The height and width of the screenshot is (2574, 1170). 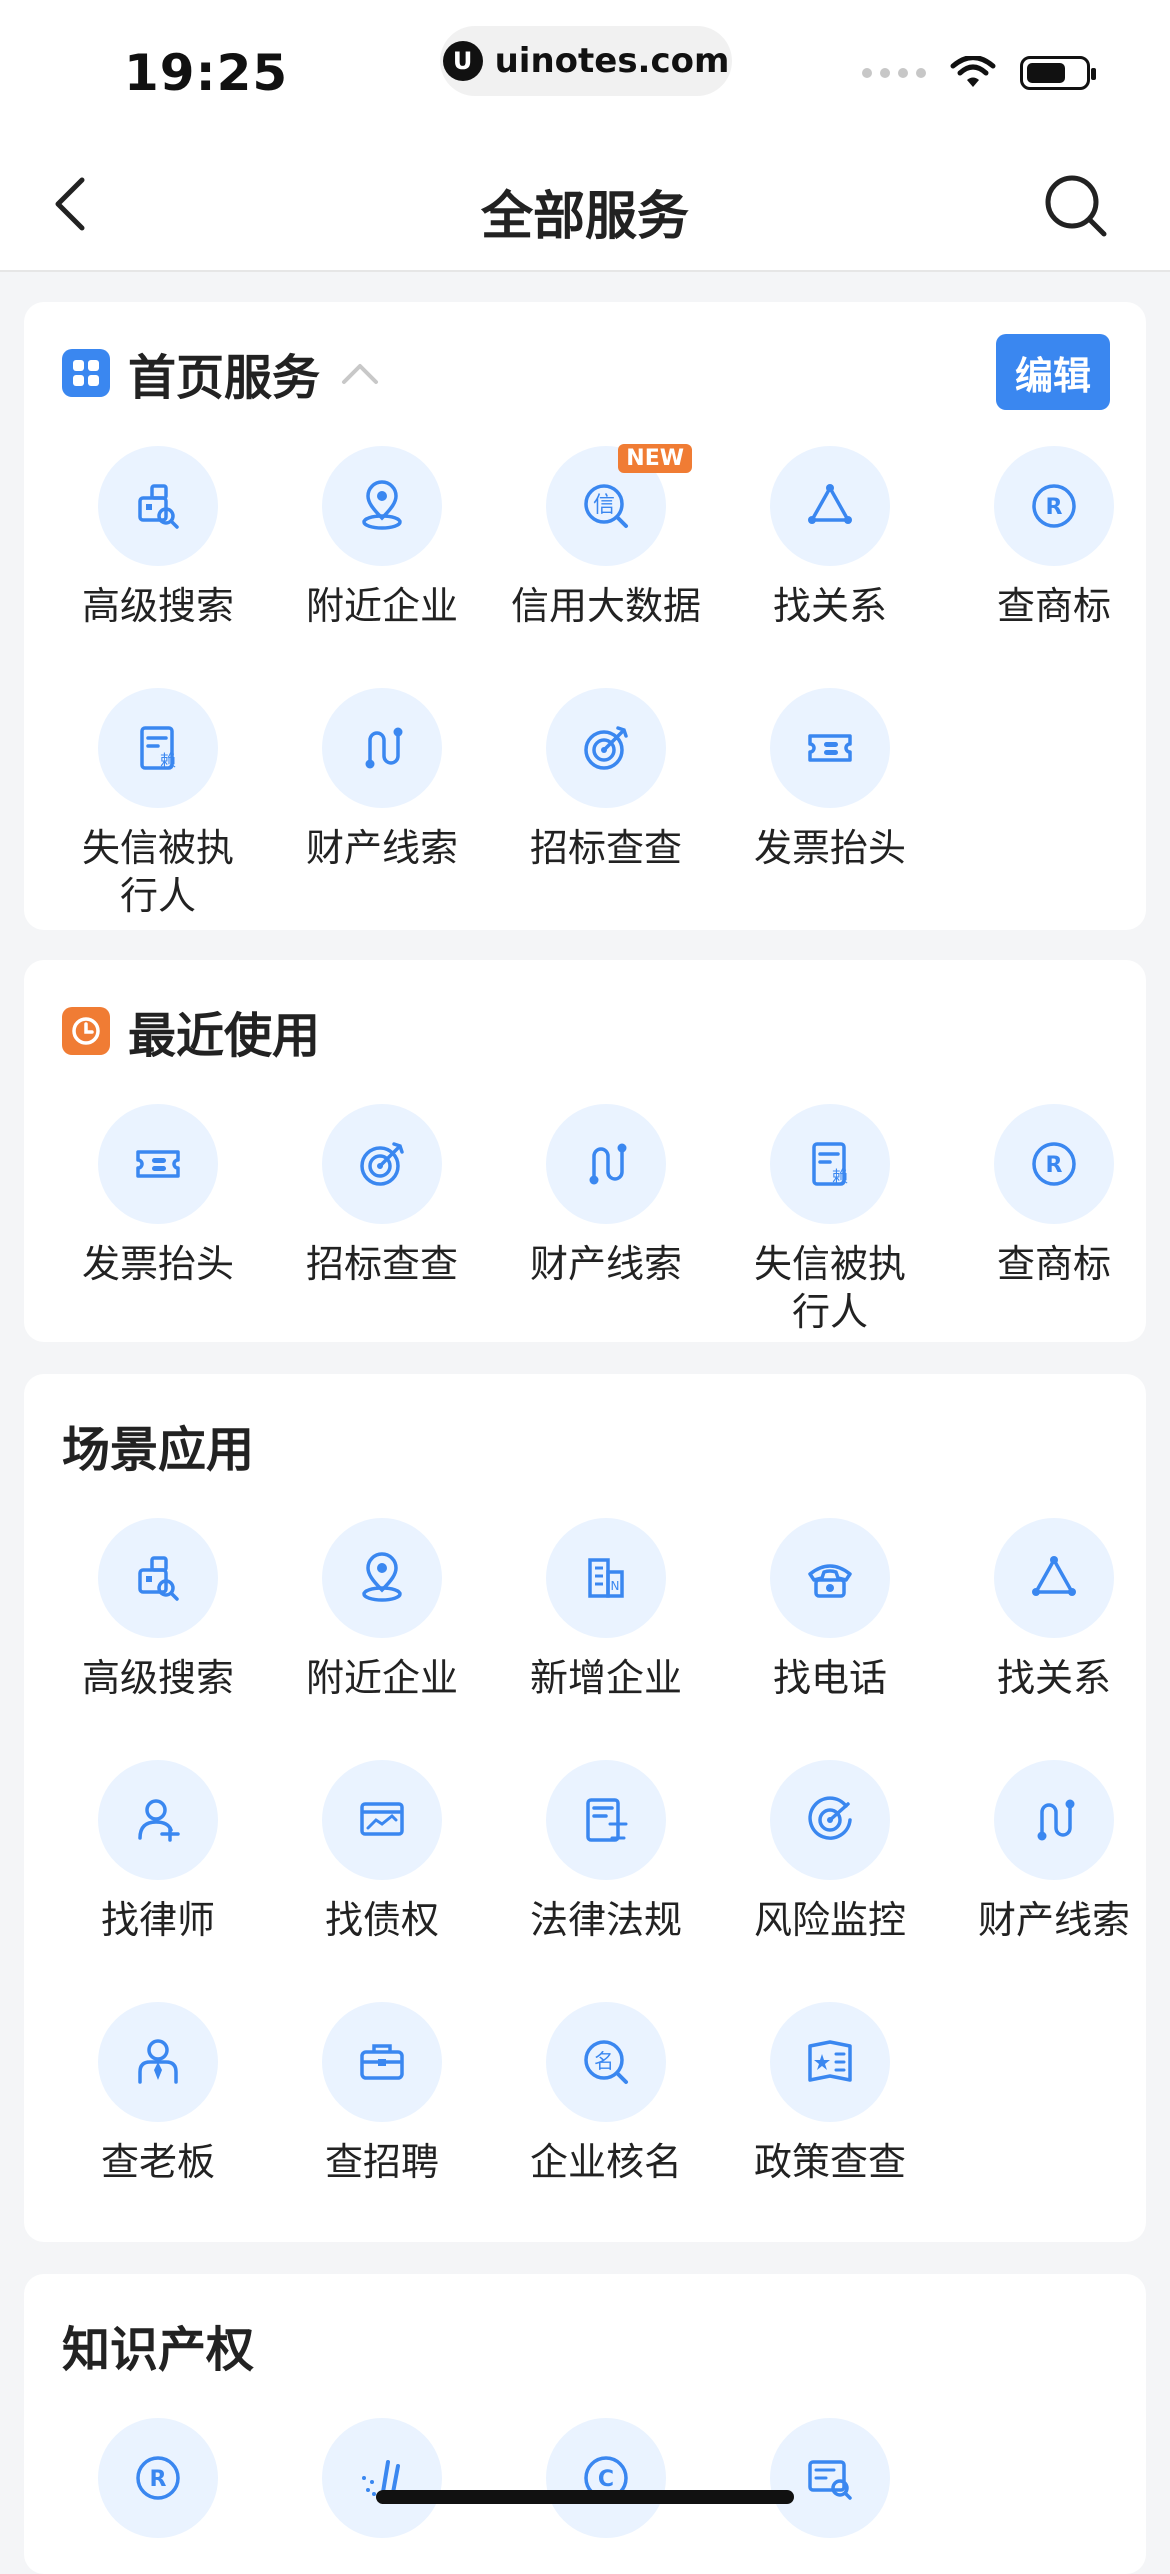 I want to click on risk-radar-icon, so click(x=830, y=1818).